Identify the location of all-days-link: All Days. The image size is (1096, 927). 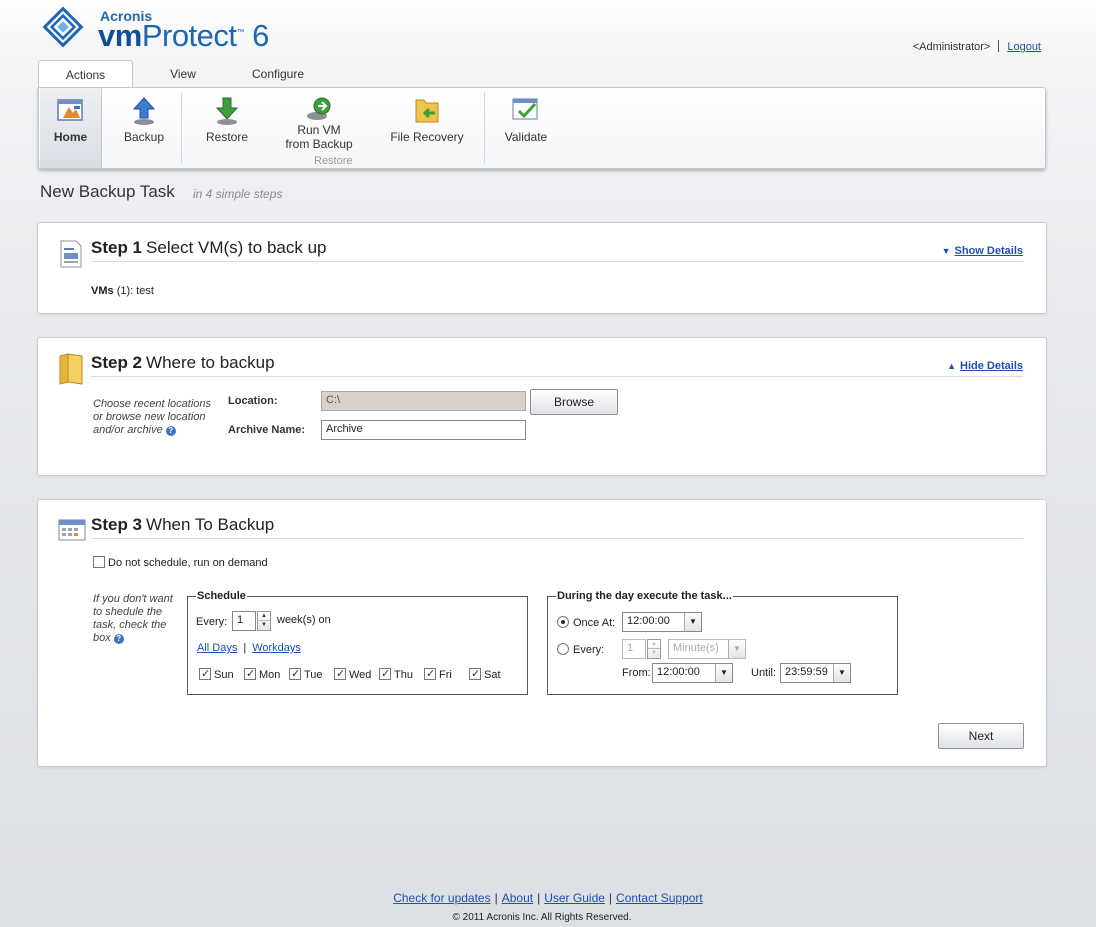
(217, 648).